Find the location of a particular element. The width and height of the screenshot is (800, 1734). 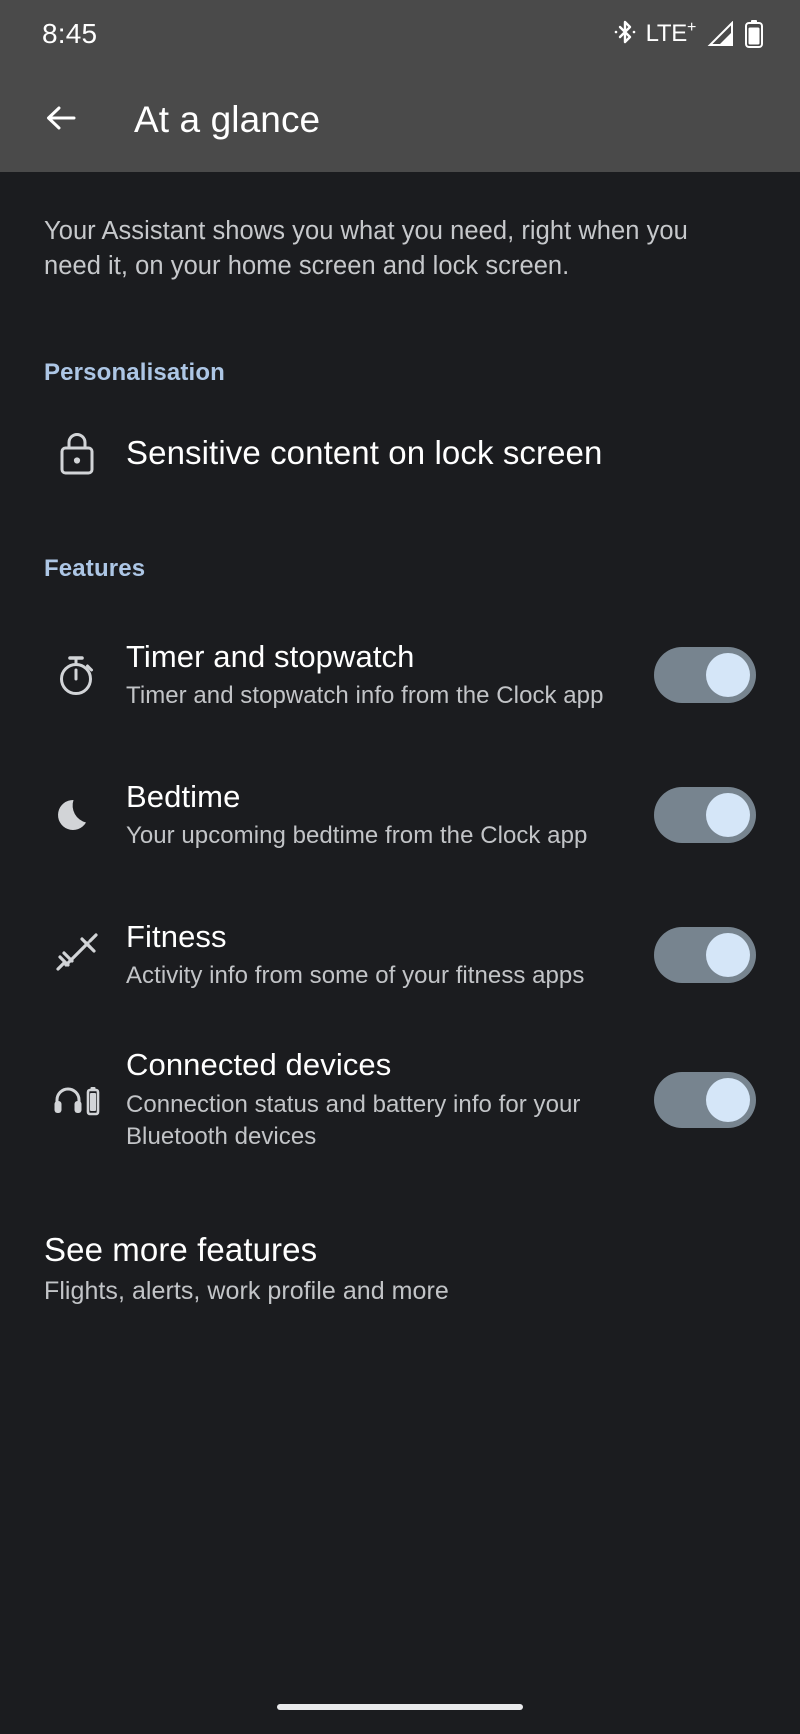

app-bar: At a glance is located at coordinates (400, 120).